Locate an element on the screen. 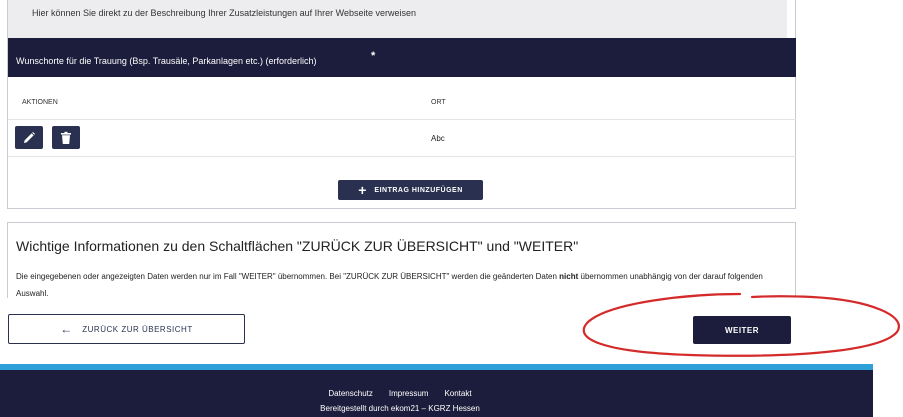 The height and width of the screenshot is (417, 903). add-entry-label: EINTRAG HINZUFÜGEN is located at coordinates (418, 190).